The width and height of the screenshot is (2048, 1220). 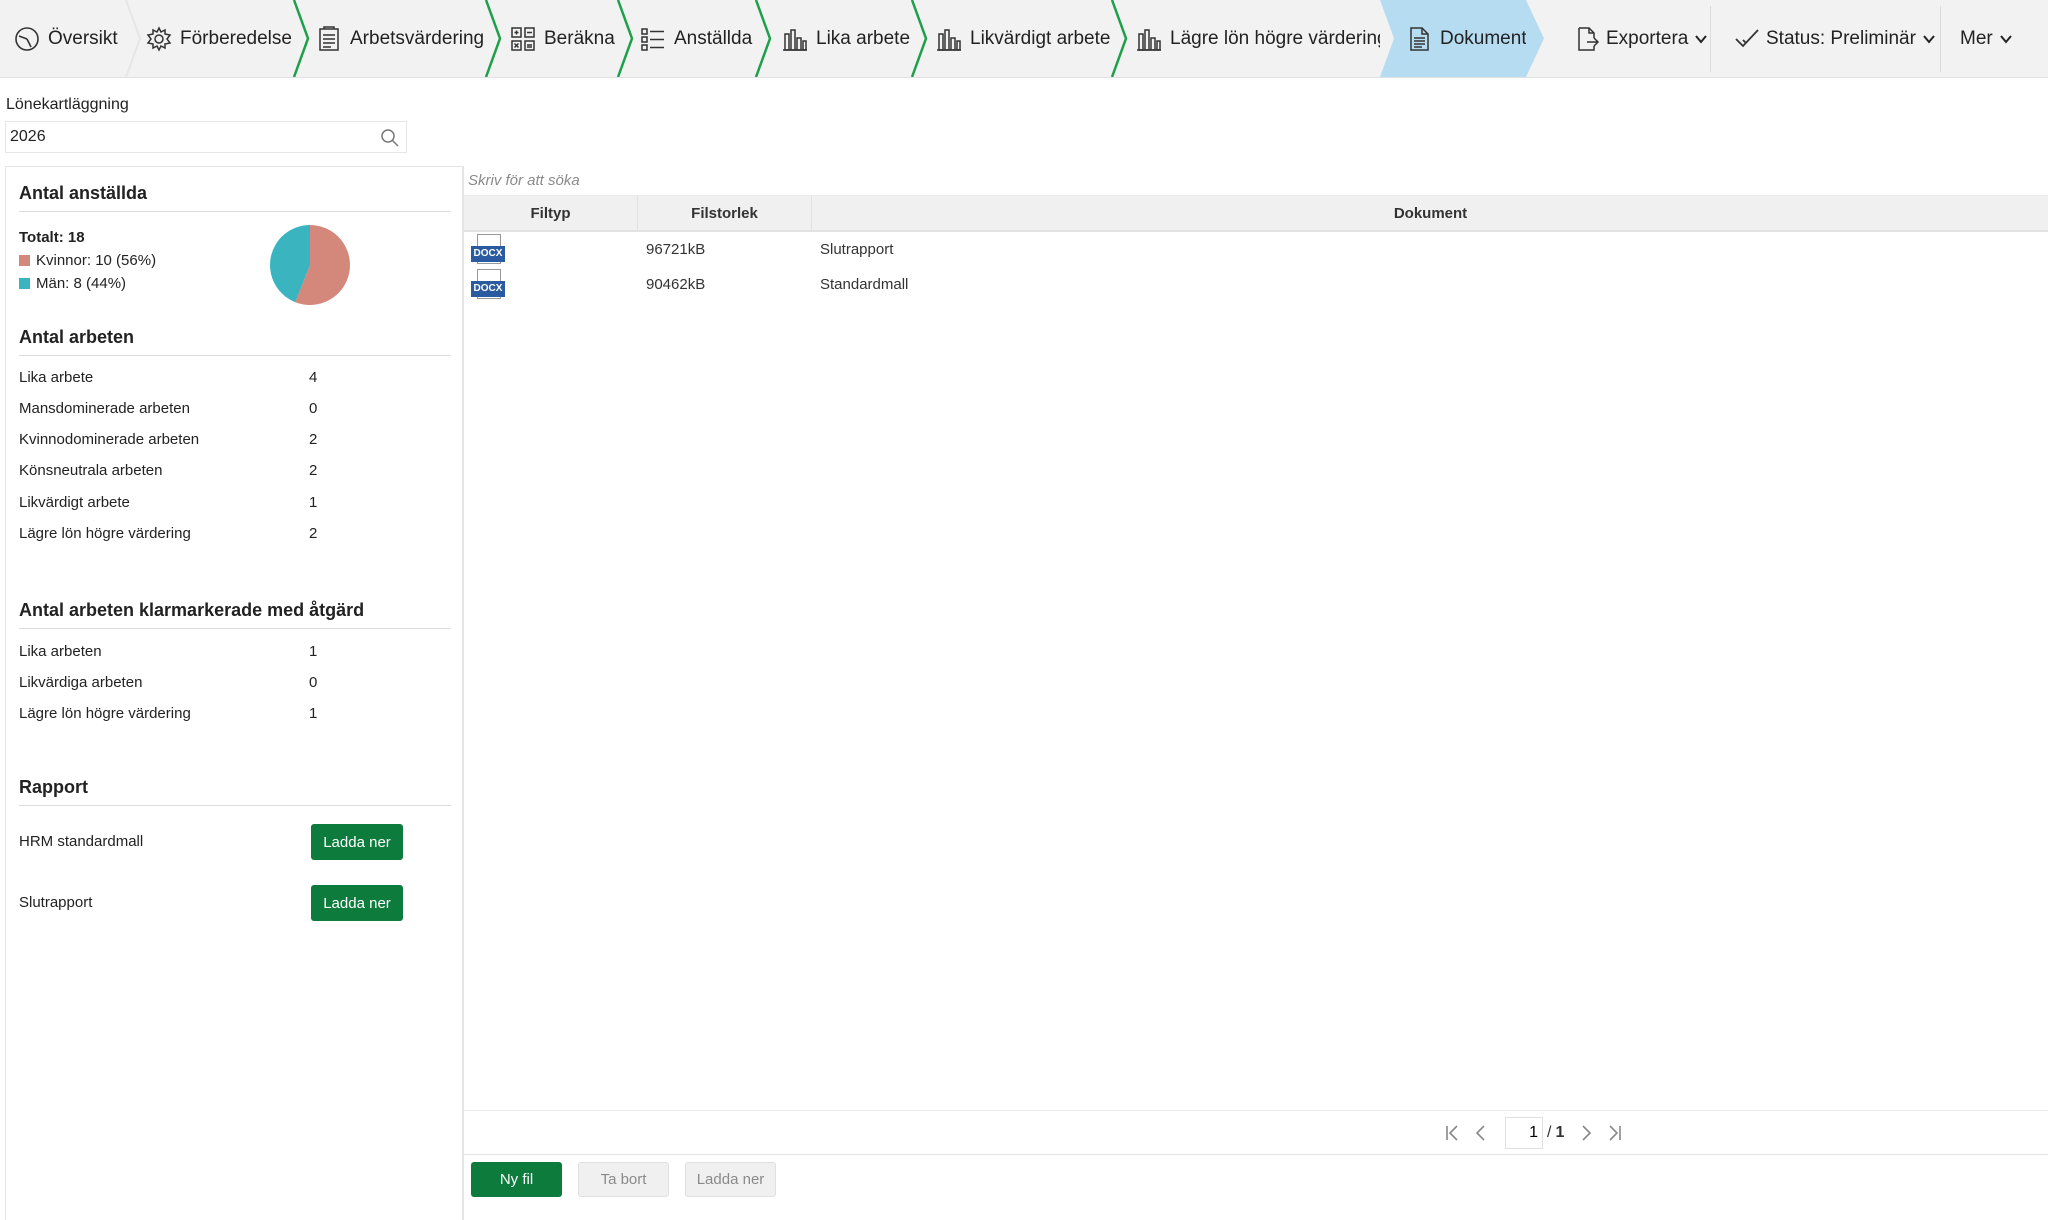 What do you see at coordinates (1256, 286) in the screenshot?
I see `table-row: DOCX 90462kB Standardmall` at bounding box center [1256, 286].